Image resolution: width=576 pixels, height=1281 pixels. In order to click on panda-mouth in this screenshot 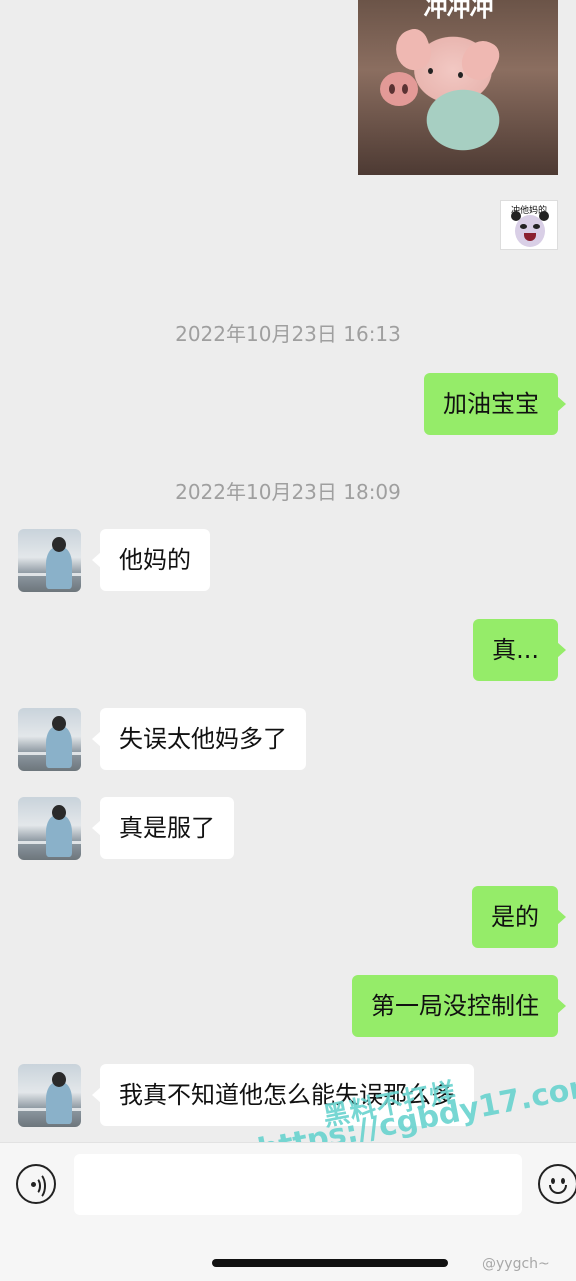, I will do `click(530, 237)`.